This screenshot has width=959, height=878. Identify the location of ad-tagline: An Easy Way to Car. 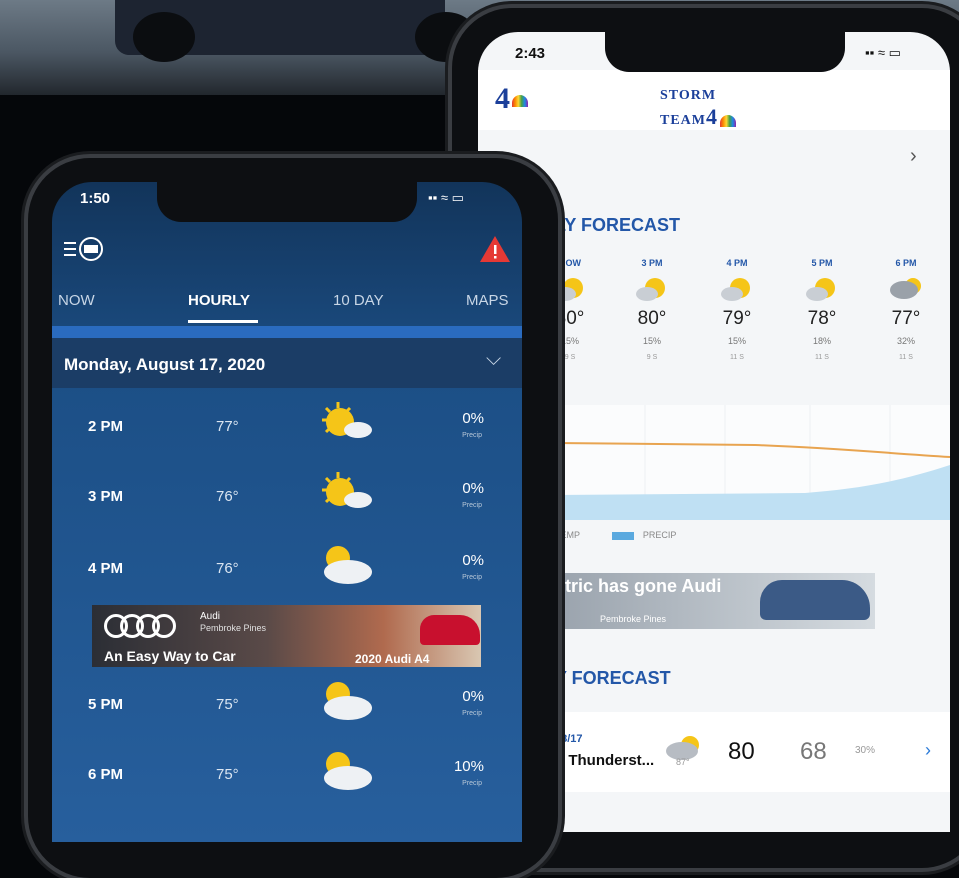
(170, 656).